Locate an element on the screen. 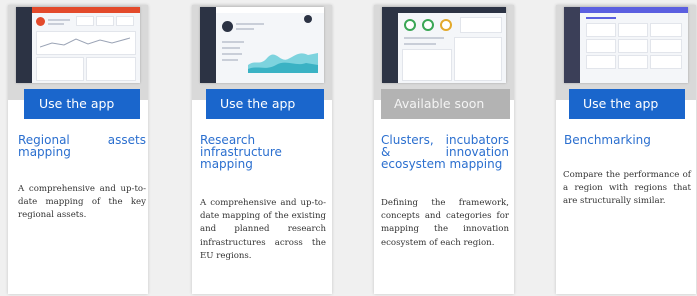 The width and height of the screenshot is (697, 296). available-soon-button: Available soon is located at coordinates (445, 104).